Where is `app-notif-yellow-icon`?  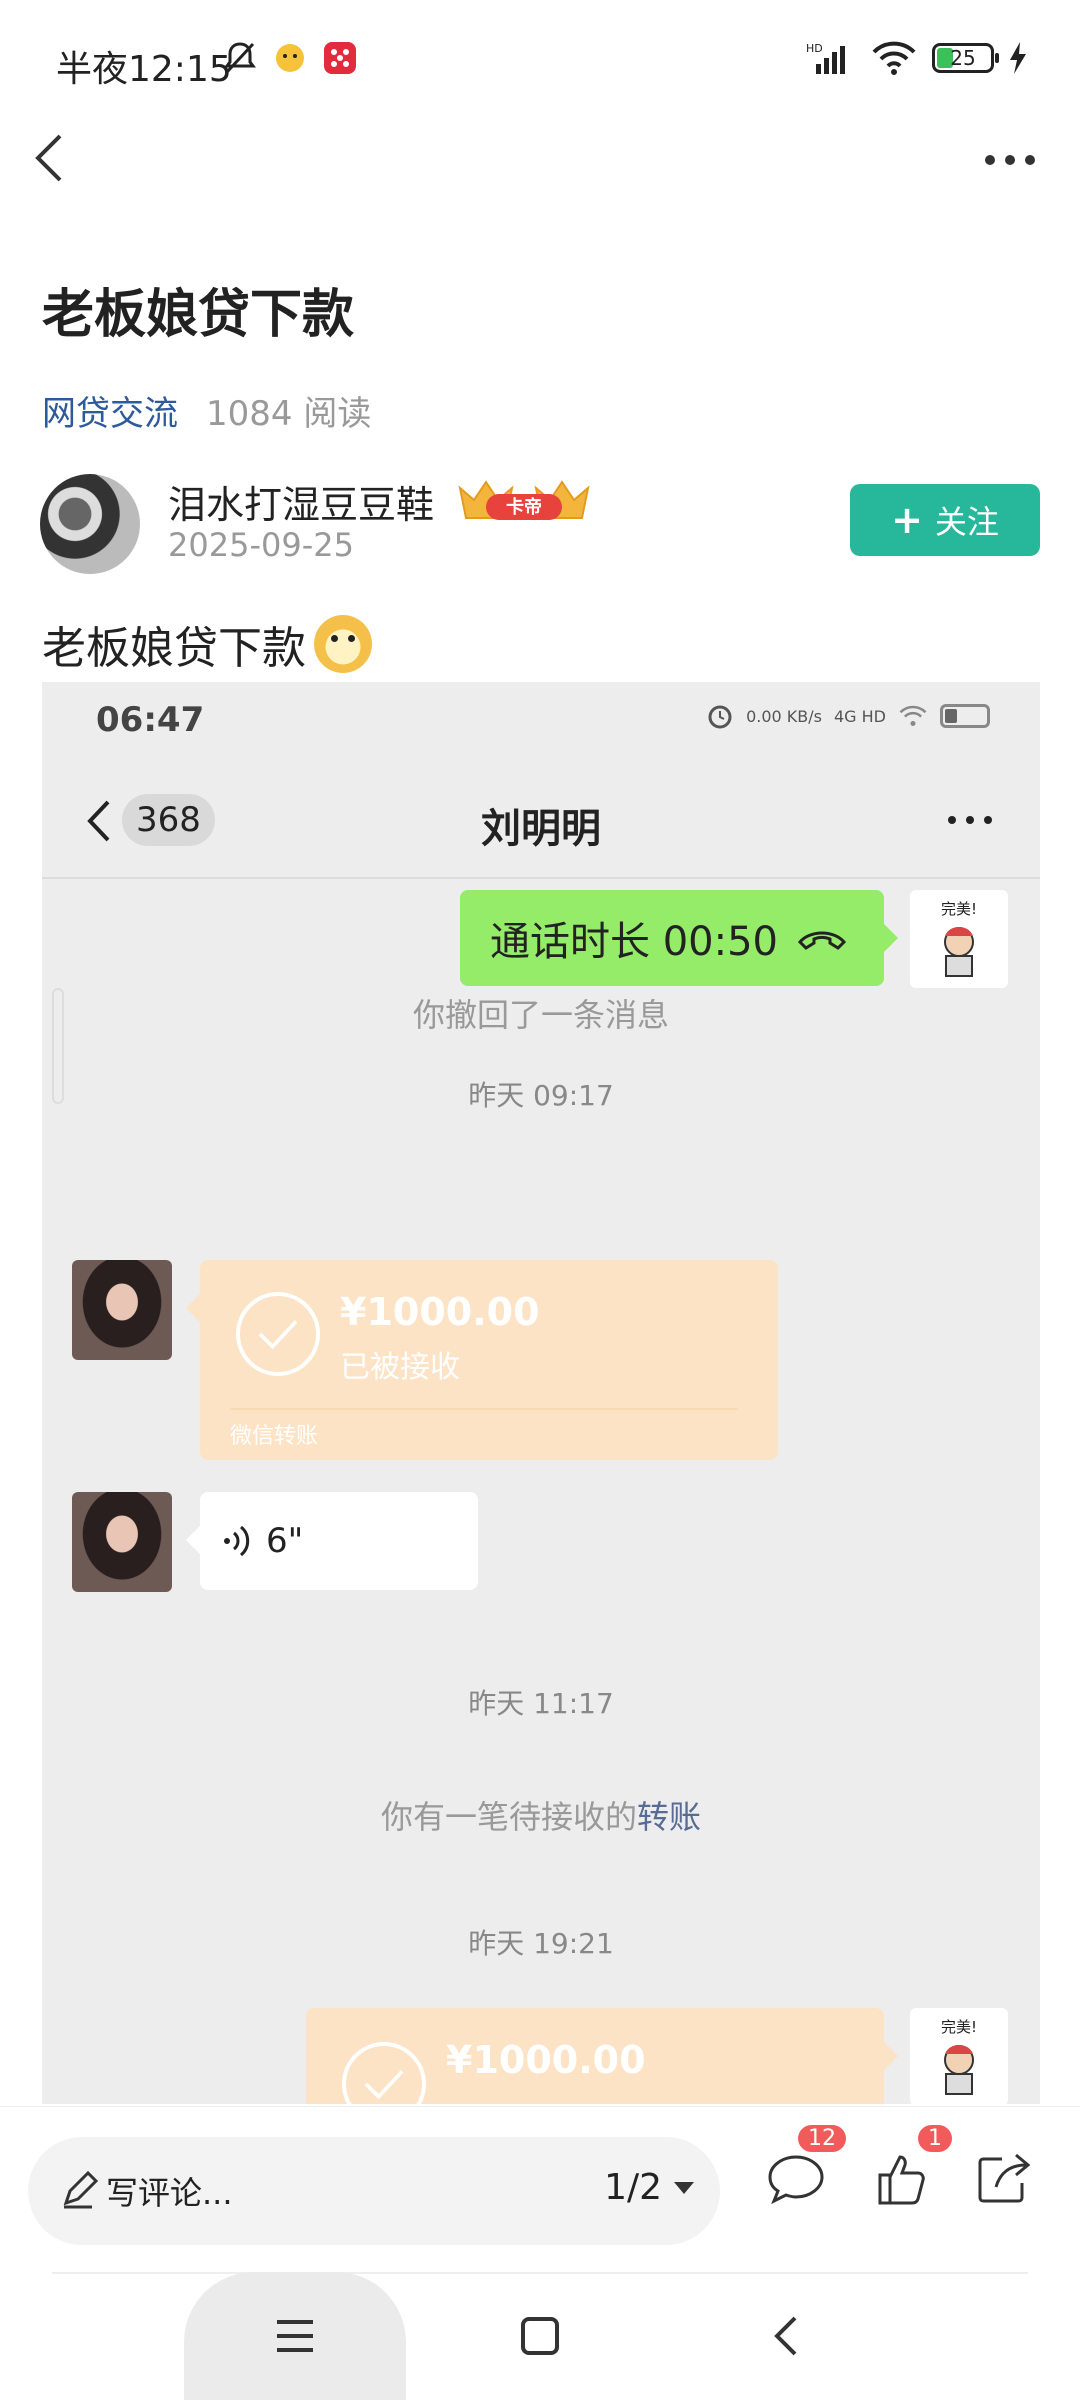 app-notif-yellow-icon is located at coordinates (290, 58).